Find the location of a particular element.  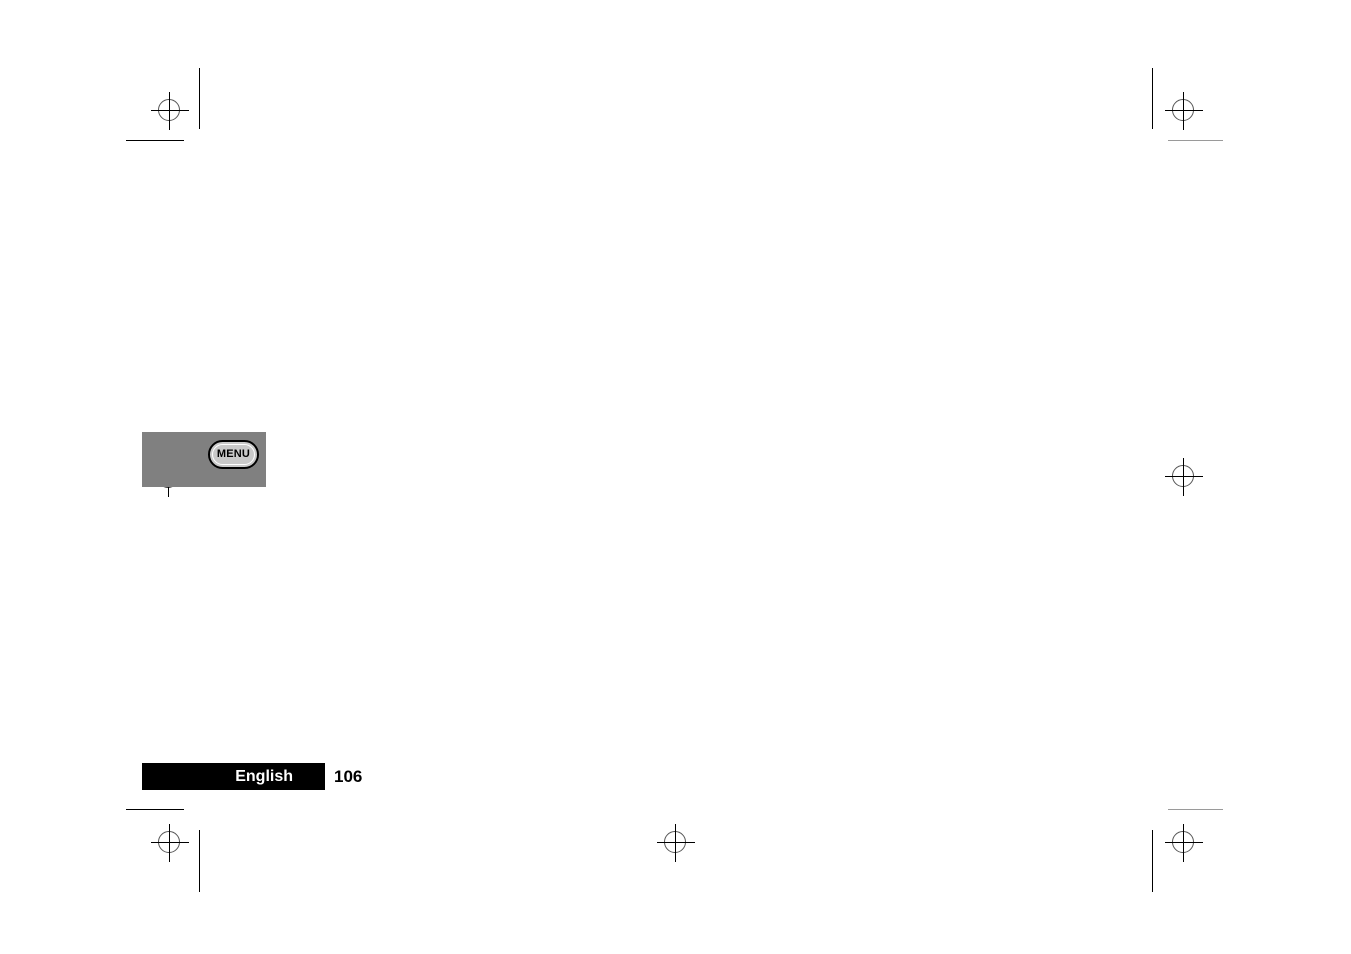

footer-language-bar: English is located at coordinates (233, 776).